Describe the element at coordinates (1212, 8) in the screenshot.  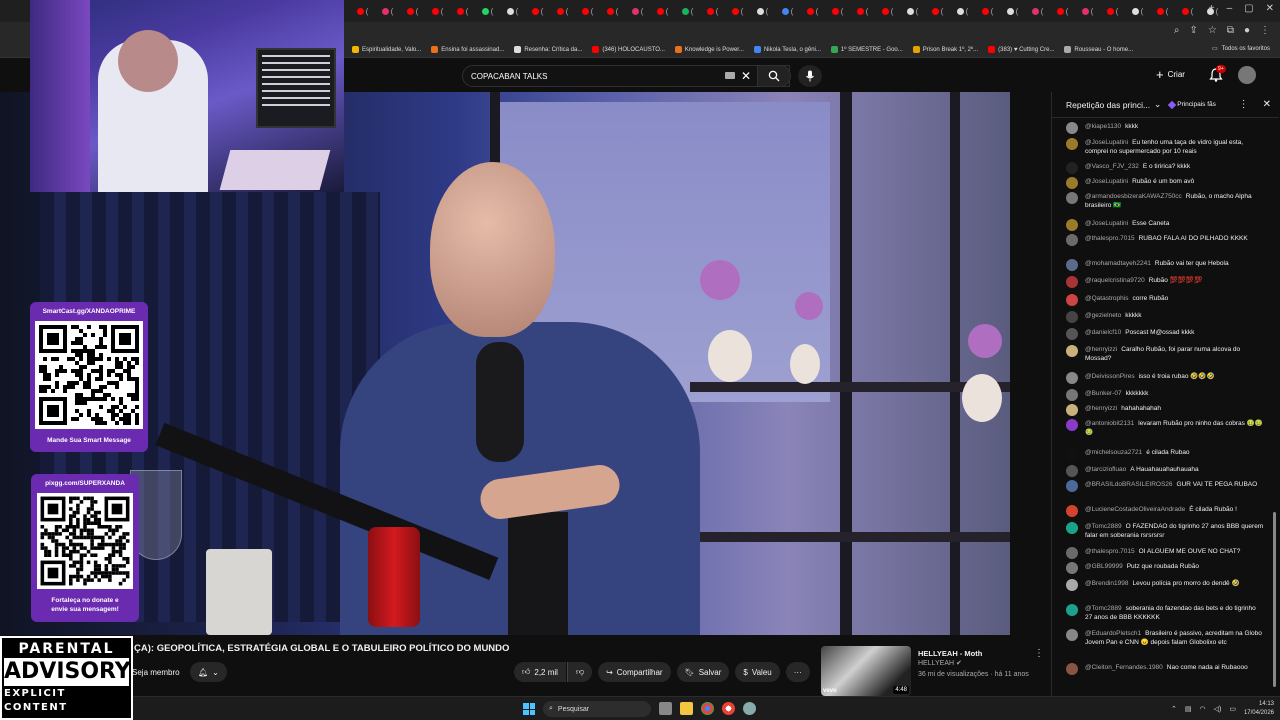
I see `new-tab-button: +` at that location.